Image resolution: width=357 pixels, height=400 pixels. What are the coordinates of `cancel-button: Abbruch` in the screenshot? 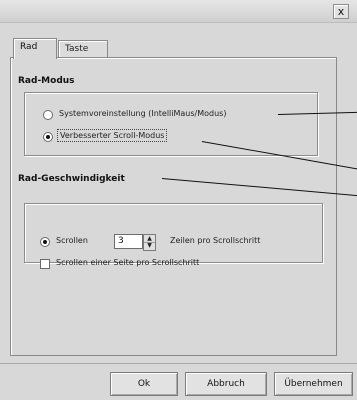 It's located at (226, 384).